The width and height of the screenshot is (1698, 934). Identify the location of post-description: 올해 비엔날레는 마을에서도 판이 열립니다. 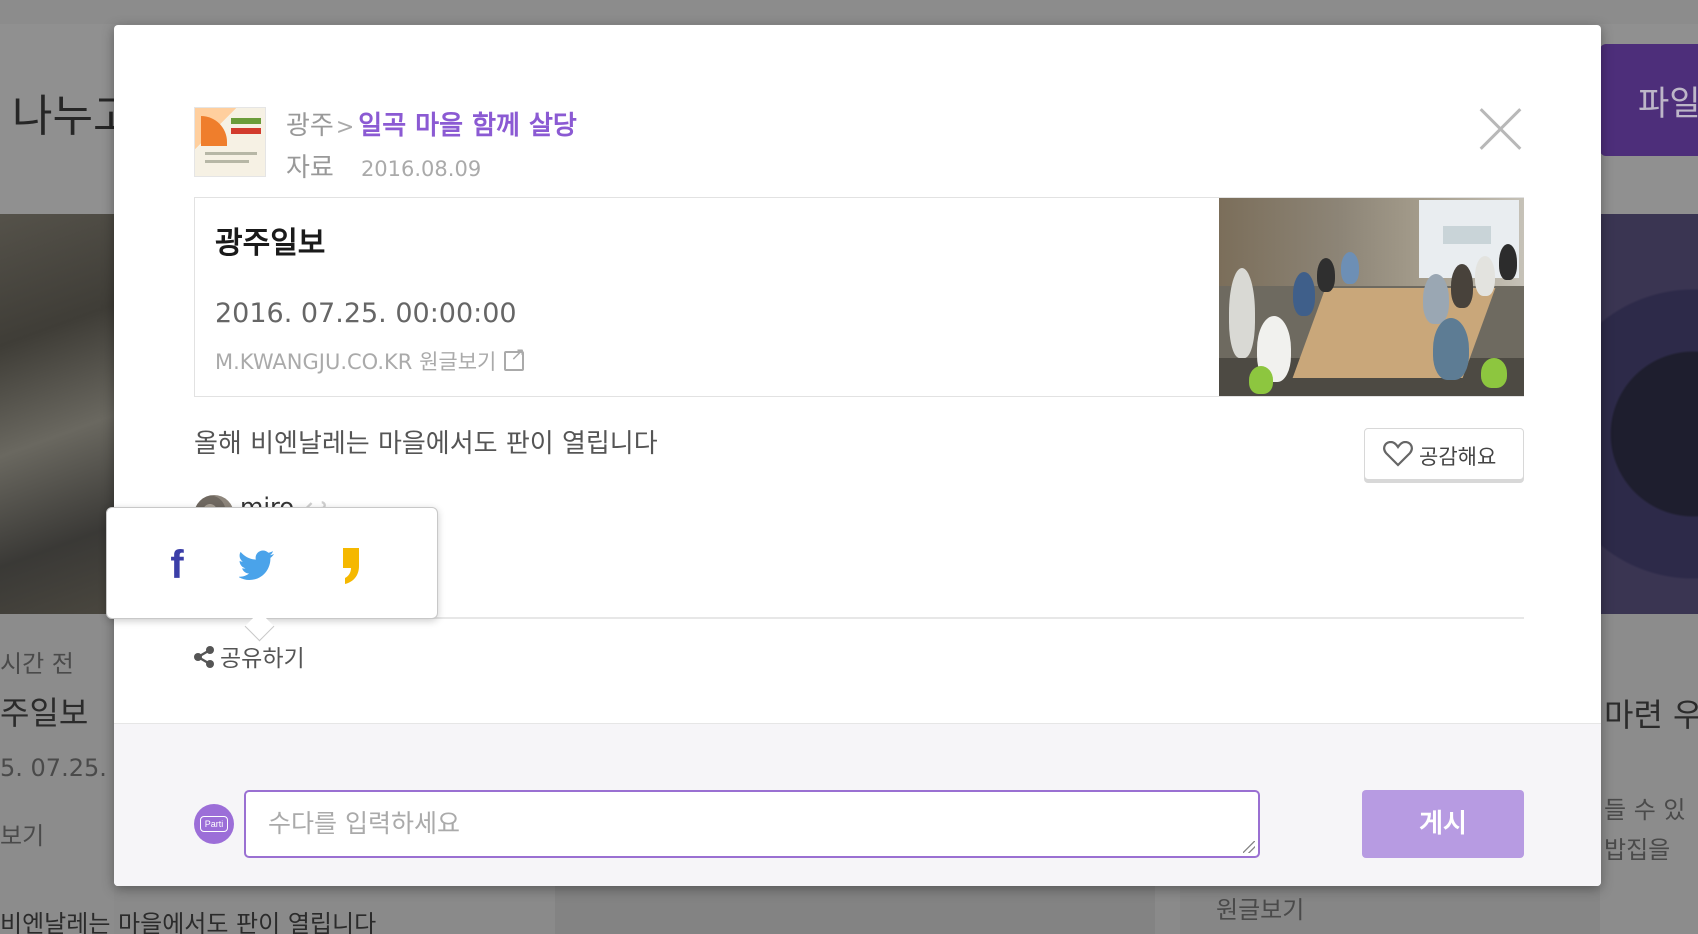
(426, 444).